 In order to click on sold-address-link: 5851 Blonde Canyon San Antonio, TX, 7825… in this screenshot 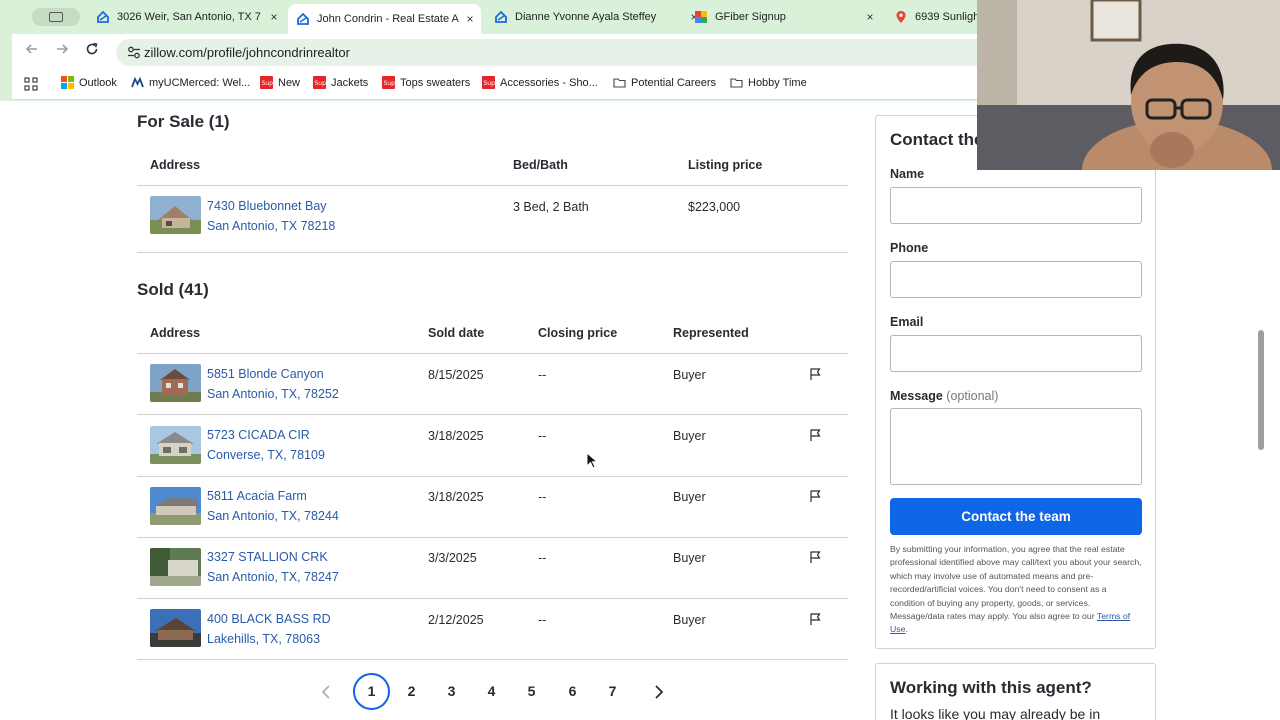, I will do `click(273, 384)`.